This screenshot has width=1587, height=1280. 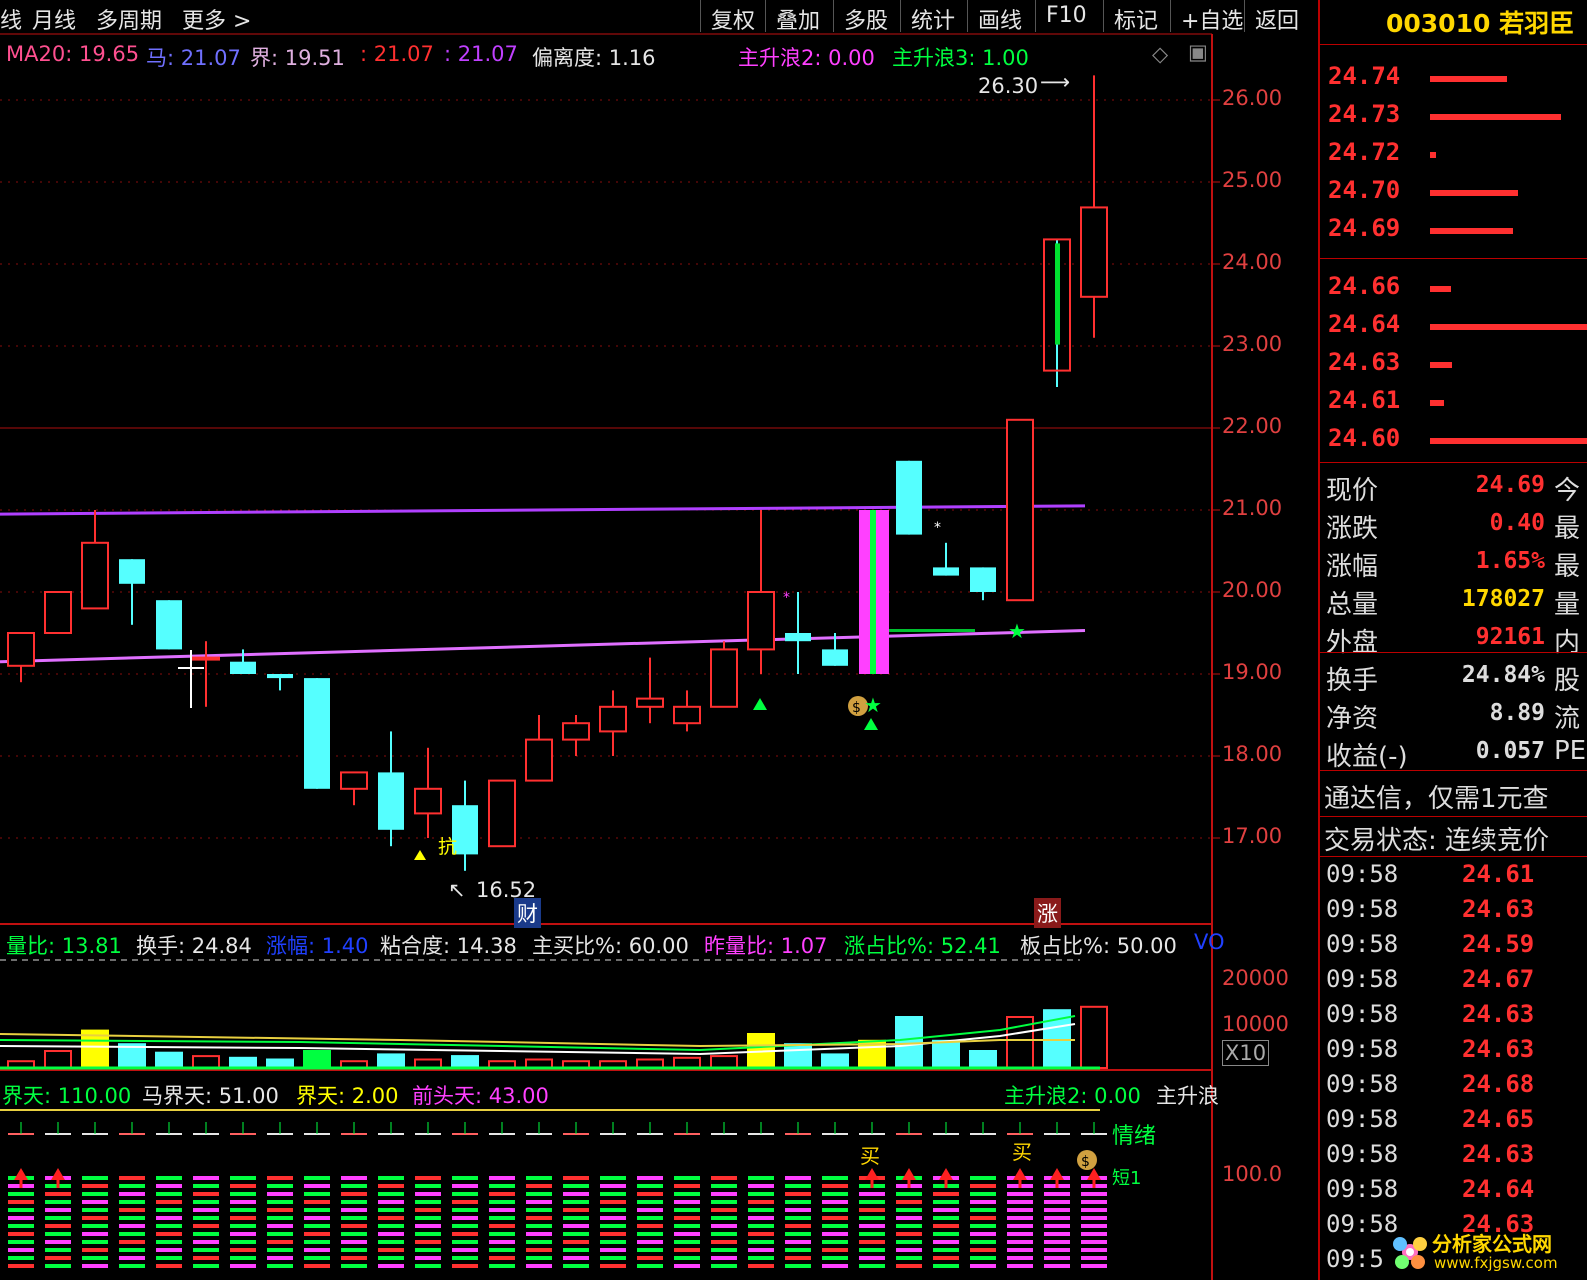 What do you see at coordinates (1472, 231) in the screenshot?
I see `orderbook-volume-bar` at bounding box center [1472, 231].